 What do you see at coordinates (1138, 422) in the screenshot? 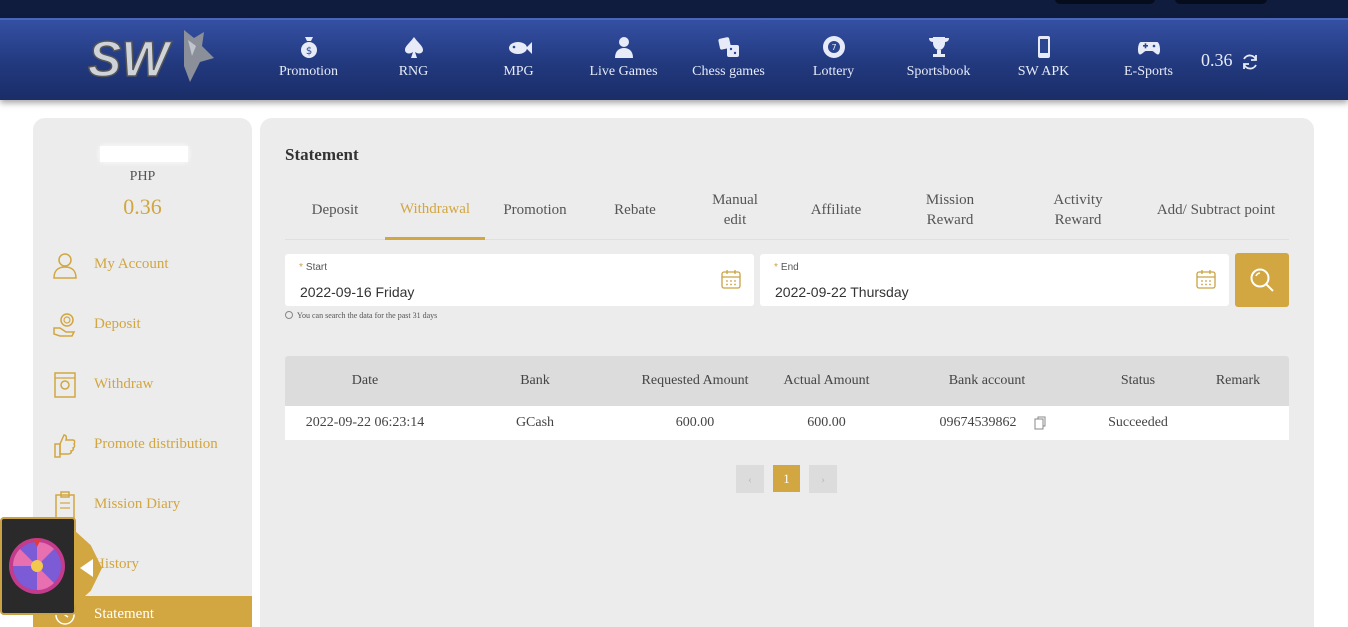
I see `cell-status: Succeeded` at bounding box center [1138, 422].